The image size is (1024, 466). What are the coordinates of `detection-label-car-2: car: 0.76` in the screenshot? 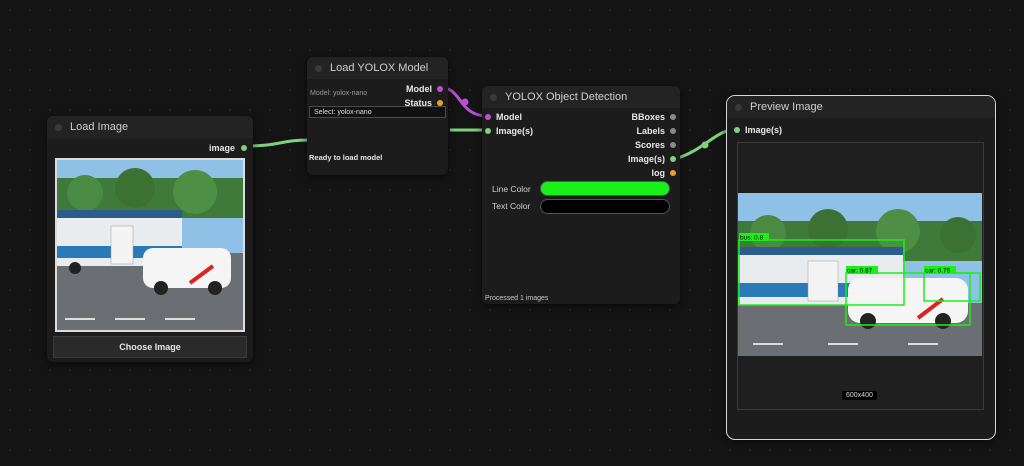 It's located at (938, 271).